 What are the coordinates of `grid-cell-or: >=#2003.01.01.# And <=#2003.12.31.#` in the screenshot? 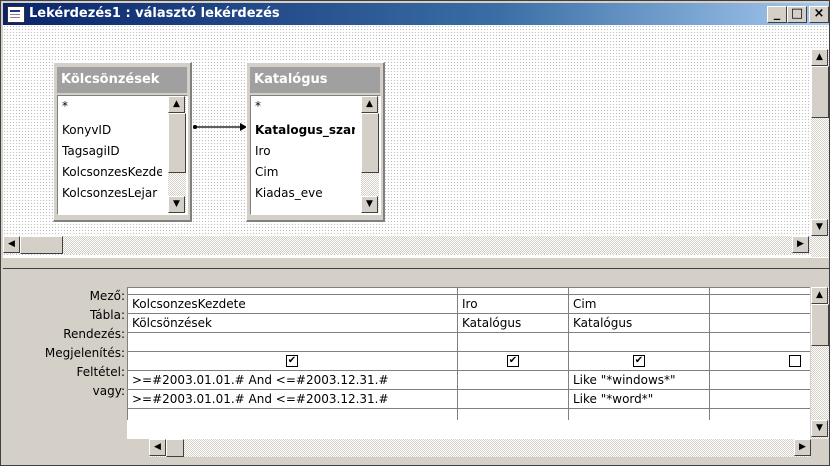 It's located at (292, 399).